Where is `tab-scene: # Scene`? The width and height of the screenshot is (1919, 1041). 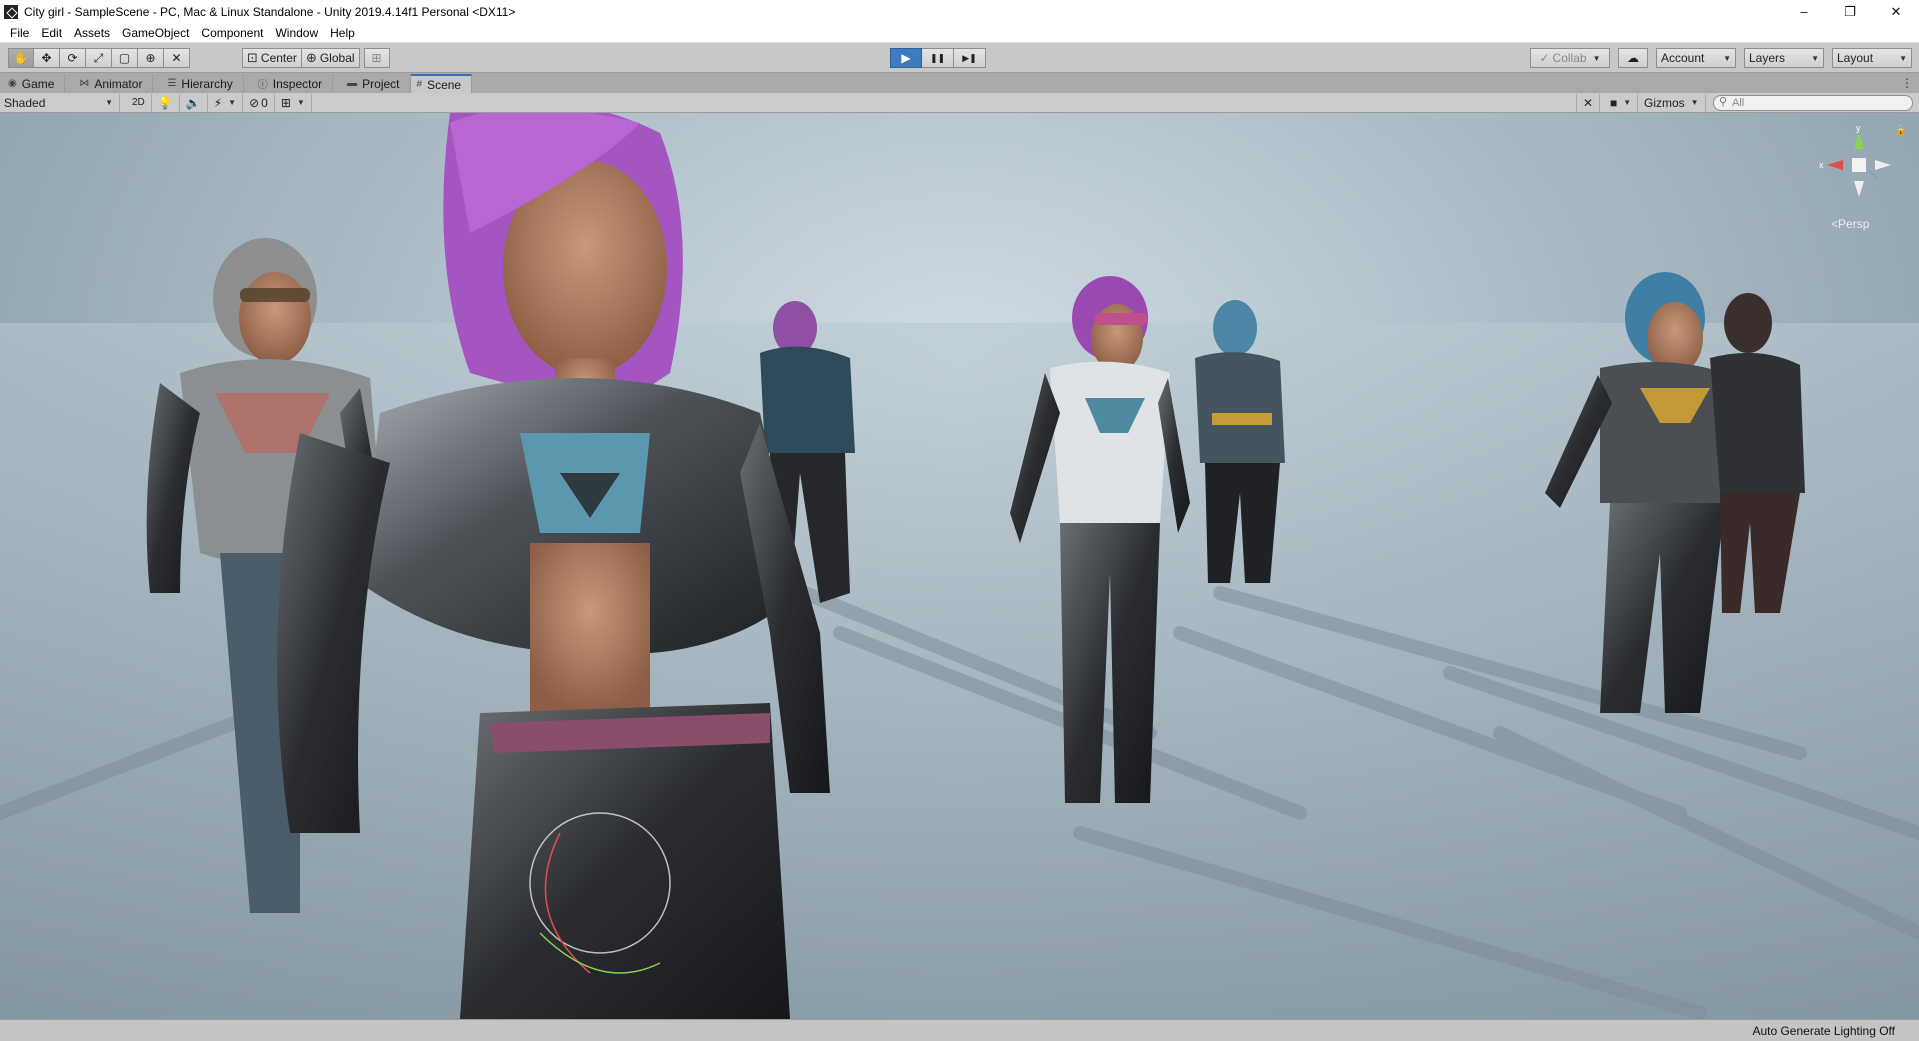
tab-scene: # Scene is located at coordinates (441, 83).